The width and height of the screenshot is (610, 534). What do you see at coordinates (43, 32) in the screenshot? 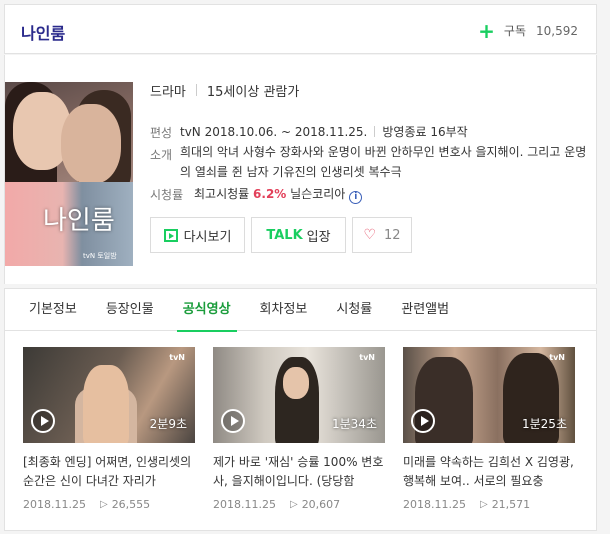
I see `program-title: 나인룸` at bounding box center [43, 32].